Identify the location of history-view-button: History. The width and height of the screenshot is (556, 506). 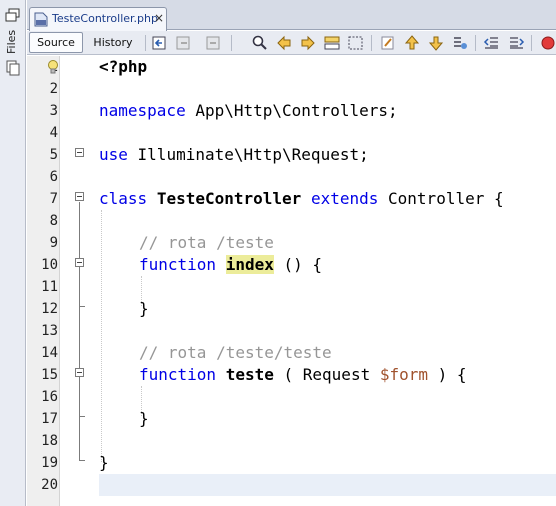
(113, 42).